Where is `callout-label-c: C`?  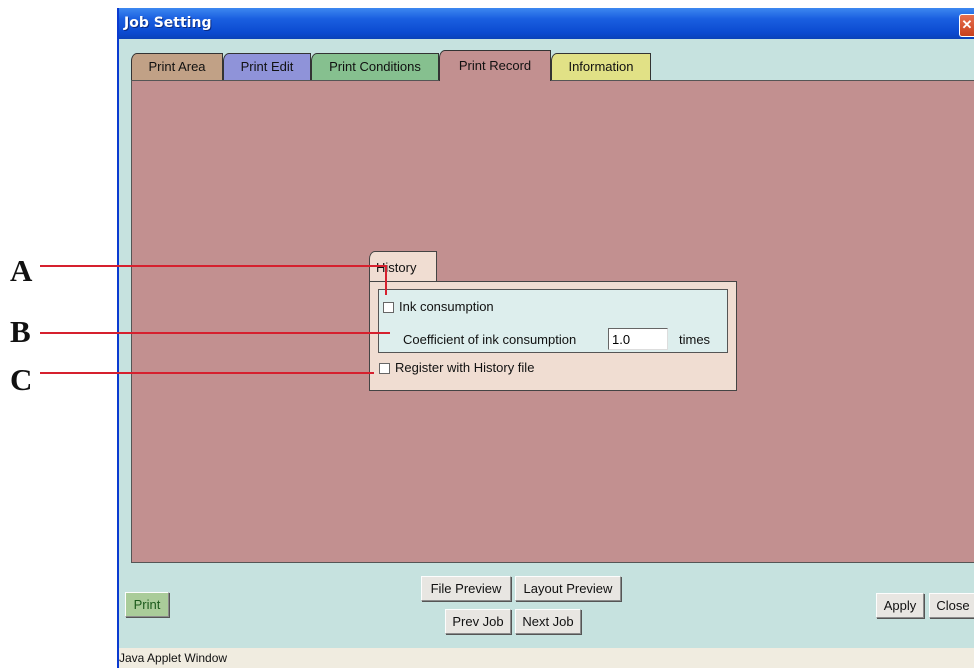
callout-label-c: C is located at coordinates (21, 379).